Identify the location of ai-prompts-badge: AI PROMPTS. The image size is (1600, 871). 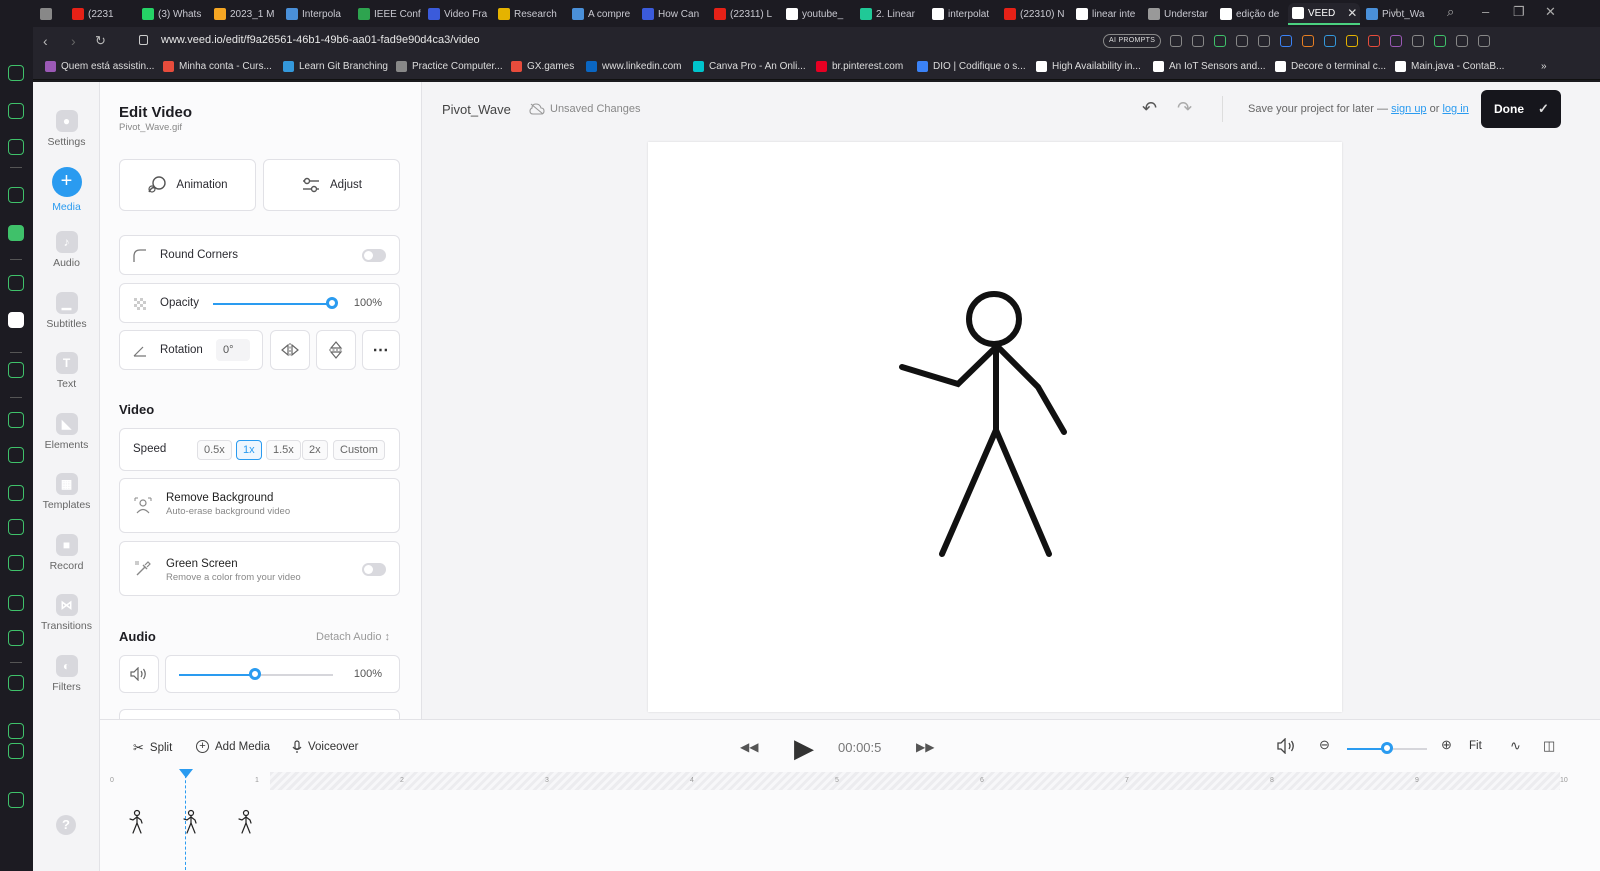
(1132, 41).